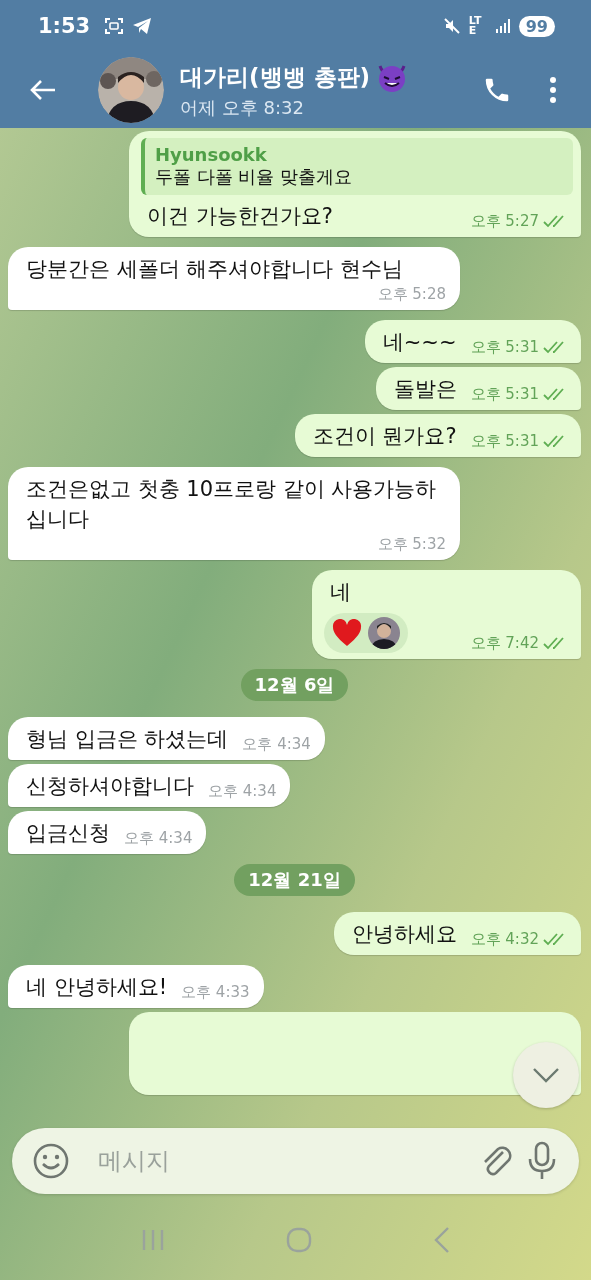 The height and width of the screenshot is (1280, 591). I want to click on message-time: 오후 4:32, so click(504, 939).